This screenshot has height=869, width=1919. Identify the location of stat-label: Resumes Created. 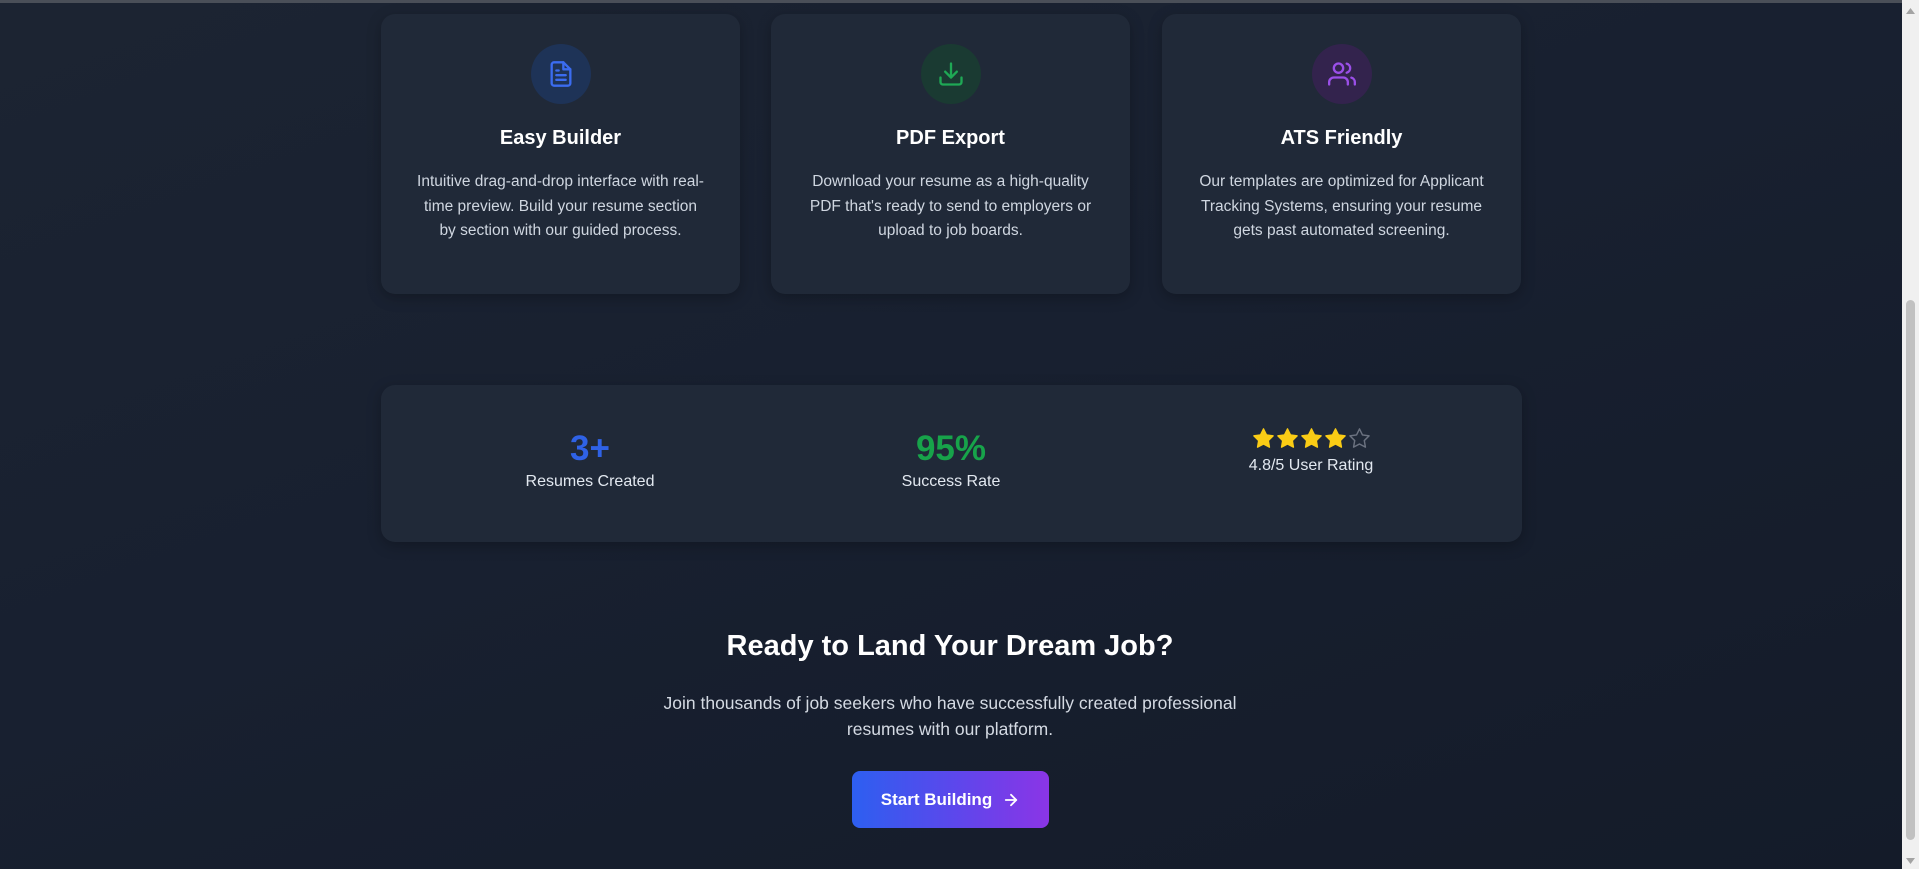
(590, 481).